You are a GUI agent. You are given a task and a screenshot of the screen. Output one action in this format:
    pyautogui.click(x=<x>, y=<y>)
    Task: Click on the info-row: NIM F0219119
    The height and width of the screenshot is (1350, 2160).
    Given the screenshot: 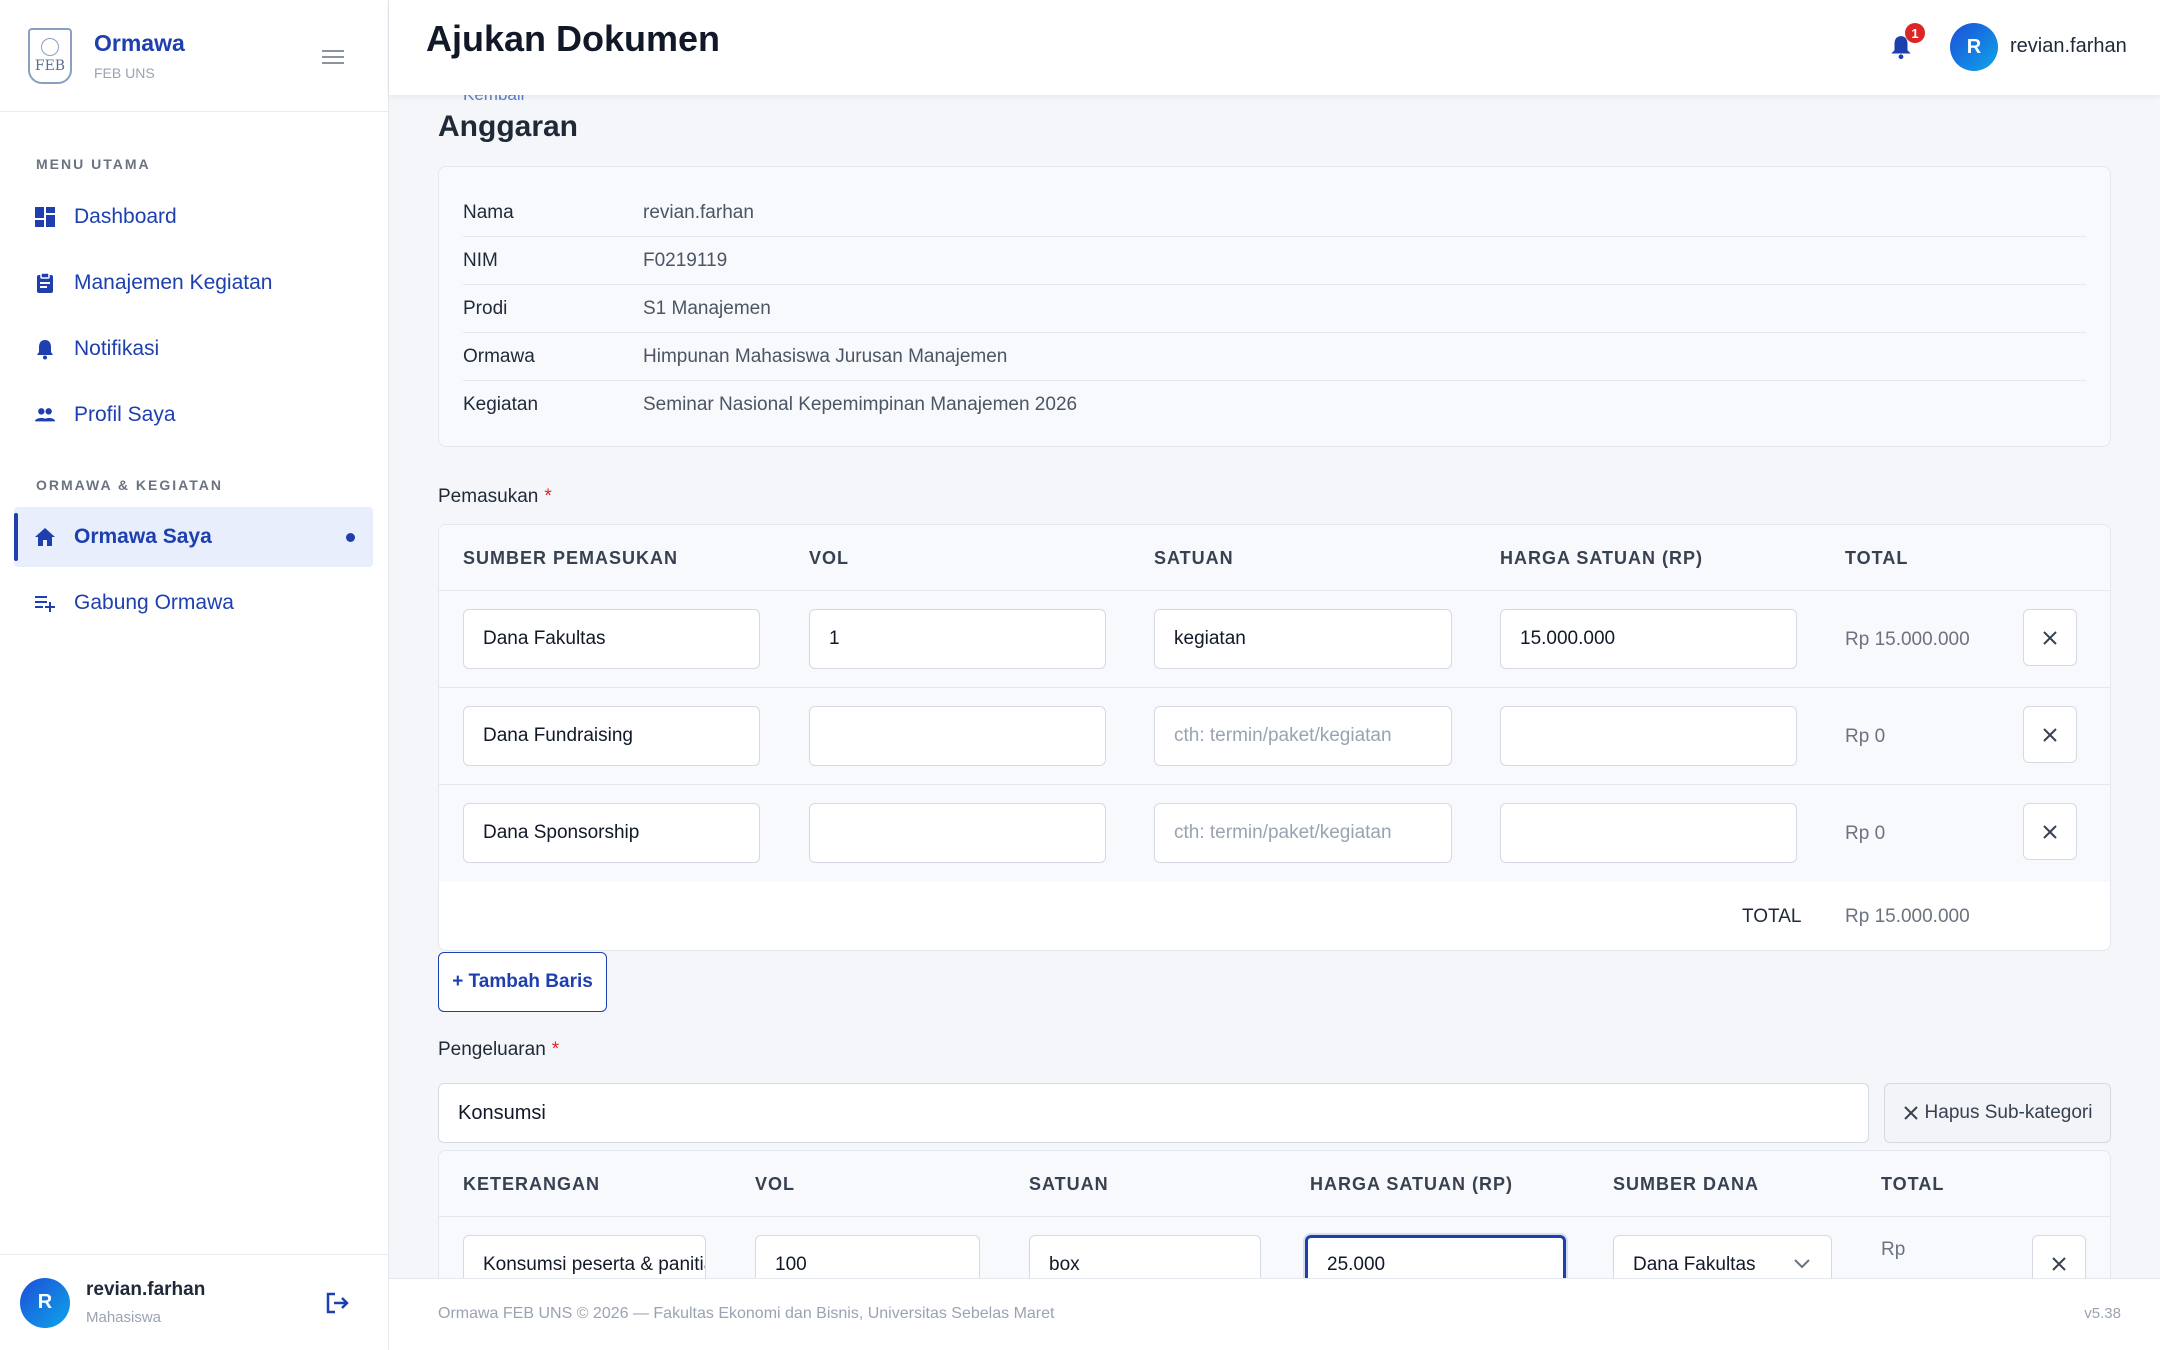 What is the action you would take?
    pyautogui.click(x=1274, y=261)
    